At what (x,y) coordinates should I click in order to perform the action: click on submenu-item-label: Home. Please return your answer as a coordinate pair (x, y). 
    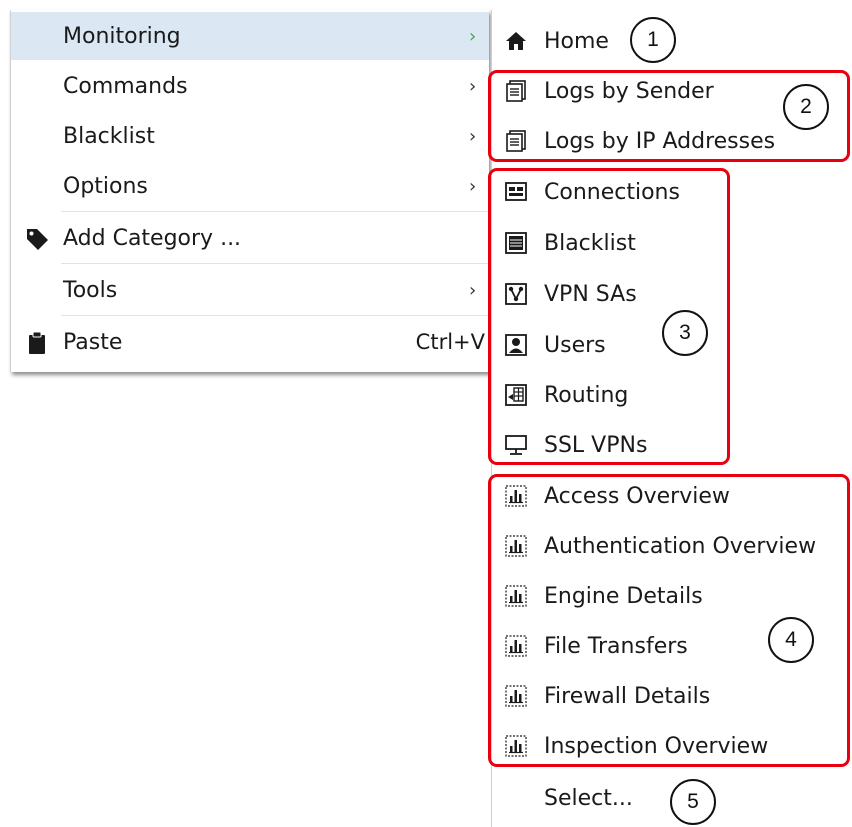
    Looking at the image, I should click on (576, 41).